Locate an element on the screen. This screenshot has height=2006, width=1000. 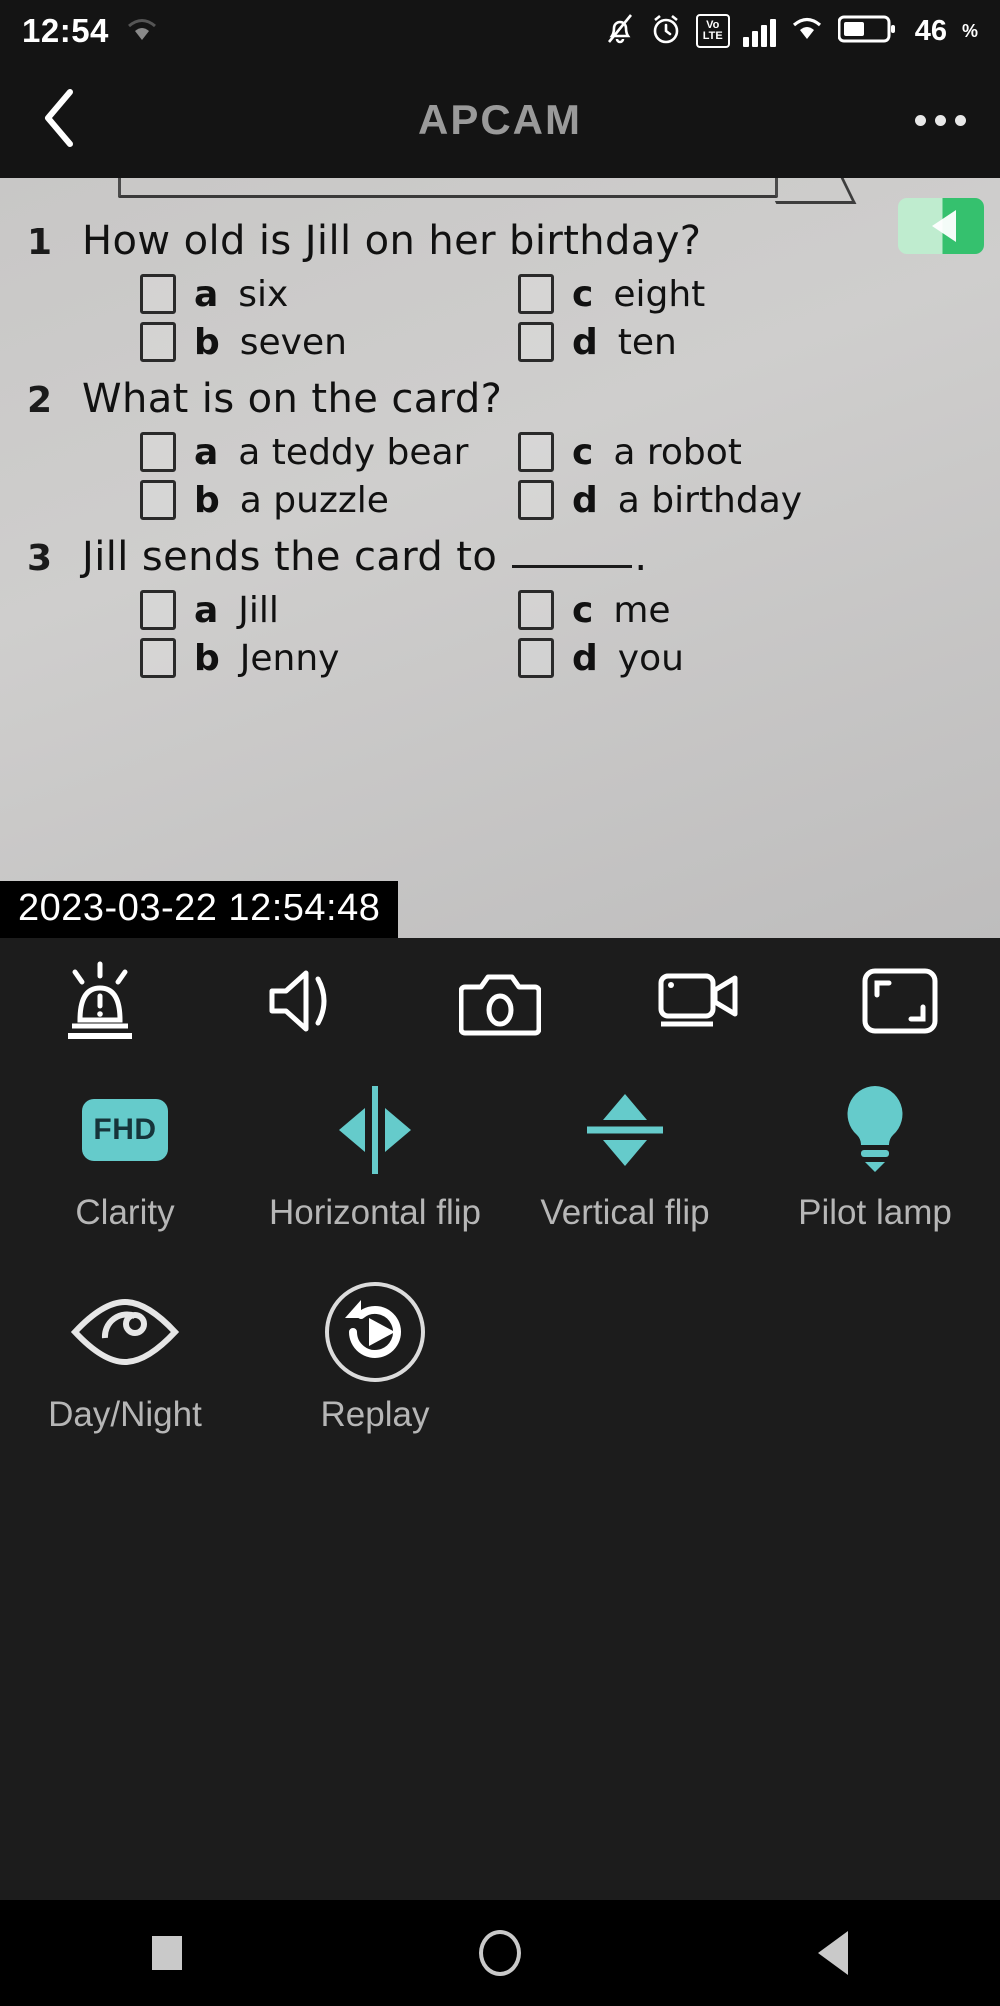
android-nav-bar is located at coordinates (500, 1953).